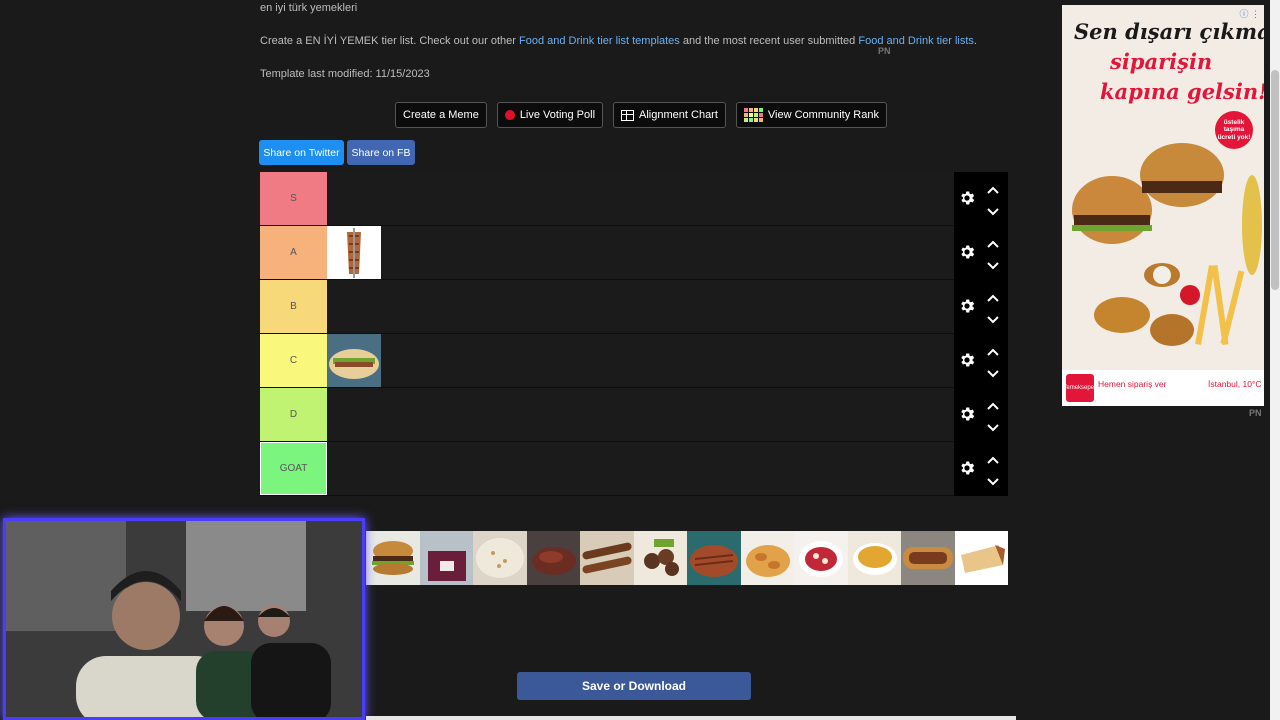 This screenshot has width=1280, height=720. Describe the element at coordinates (301, 152) in the screenshot. I see `share-twitter-button: Share on Twitter` at that location.